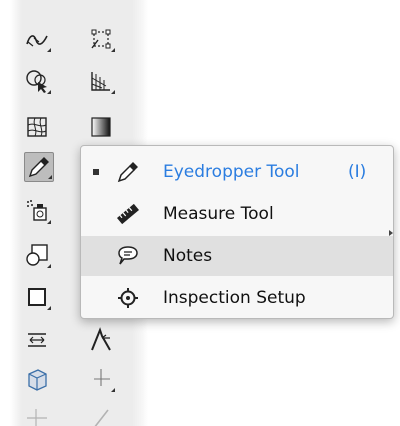 This screenshot has width=400, height=426. I want to click on gradient-tool, so click(101, 127).